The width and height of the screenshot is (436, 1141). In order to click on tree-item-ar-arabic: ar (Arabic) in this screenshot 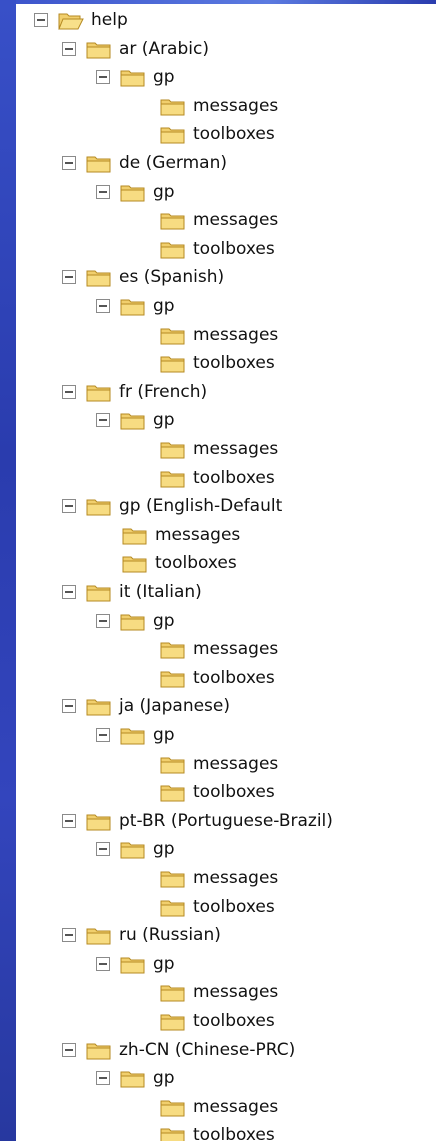, I will do `click(135, 49)`.